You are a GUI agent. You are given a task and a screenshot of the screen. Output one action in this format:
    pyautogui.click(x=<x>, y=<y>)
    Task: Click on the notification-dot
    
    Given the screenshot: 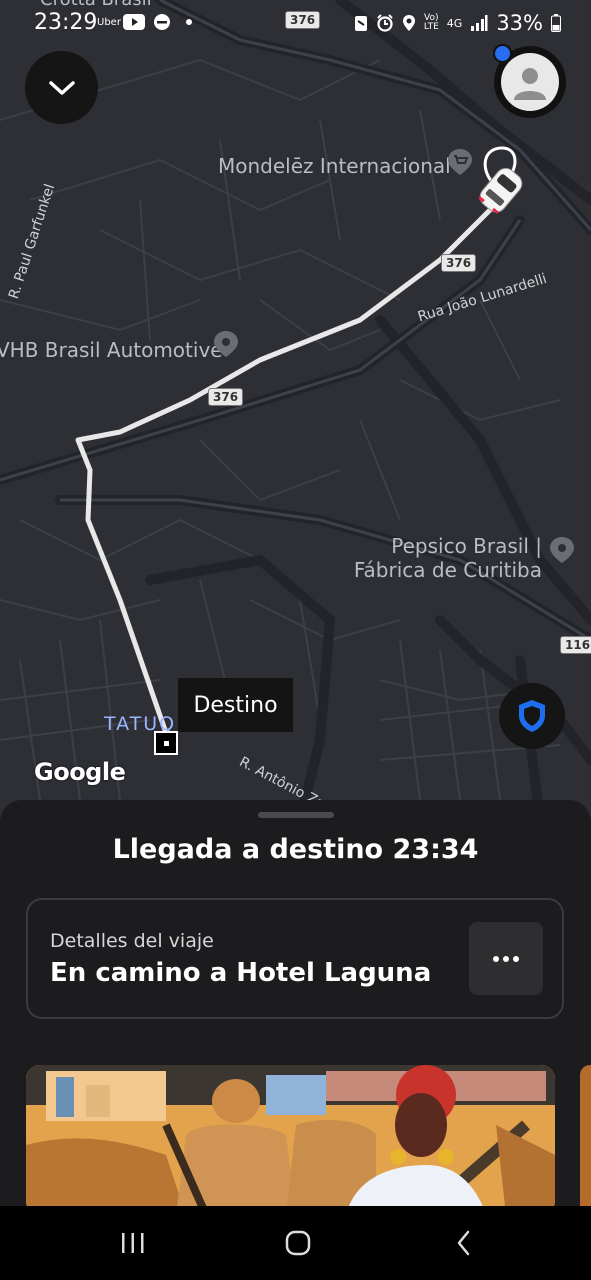 What is the action you would take?
    pyautogui.click(x=502, y=53)
    